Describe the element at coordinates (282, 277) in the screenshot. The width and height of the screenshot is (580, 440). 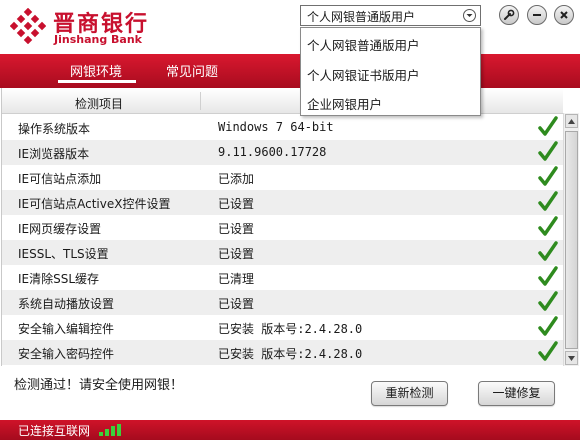
I see `table-row: IE清除SSL缓存 已清理` at that location.